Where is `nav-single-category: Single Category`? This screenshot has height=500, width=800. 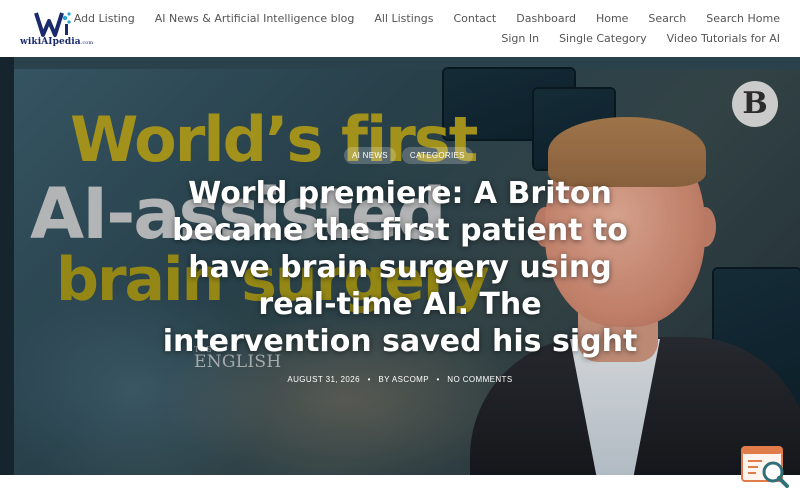 nav-single-category: Single Category is located at coordinates (603, 42).